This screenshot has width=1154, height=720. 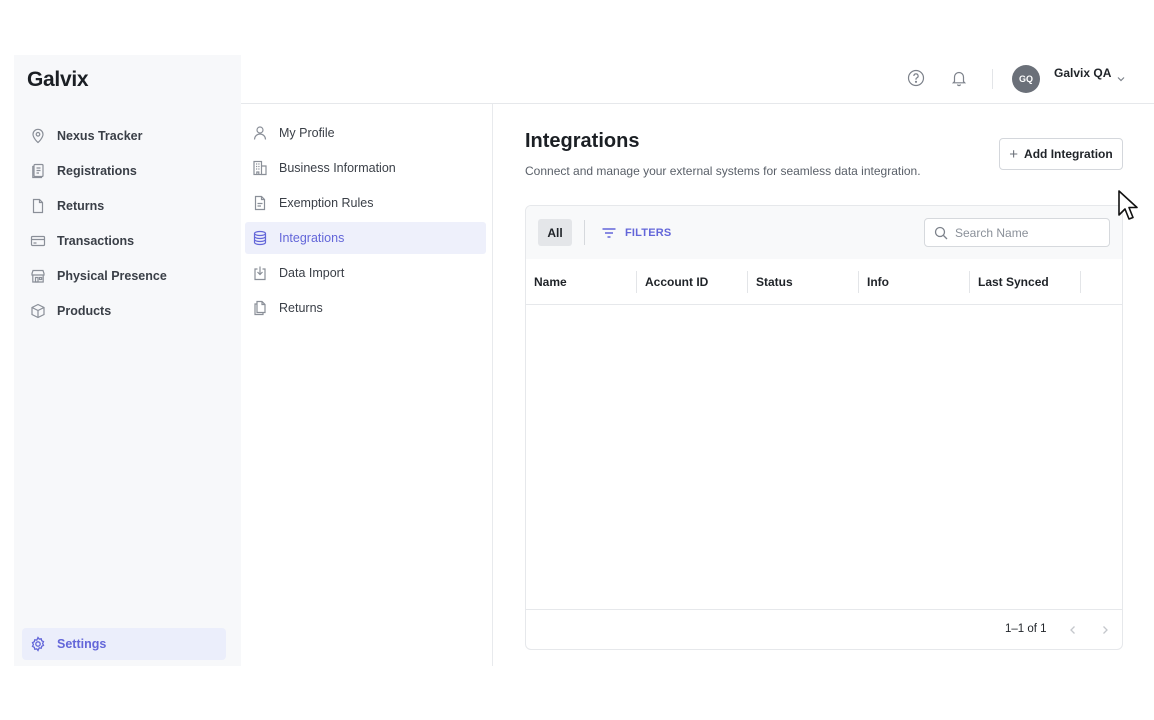 I want to click on sidebar-item-label: Nexus Tracker, so click(x=100, y=135).